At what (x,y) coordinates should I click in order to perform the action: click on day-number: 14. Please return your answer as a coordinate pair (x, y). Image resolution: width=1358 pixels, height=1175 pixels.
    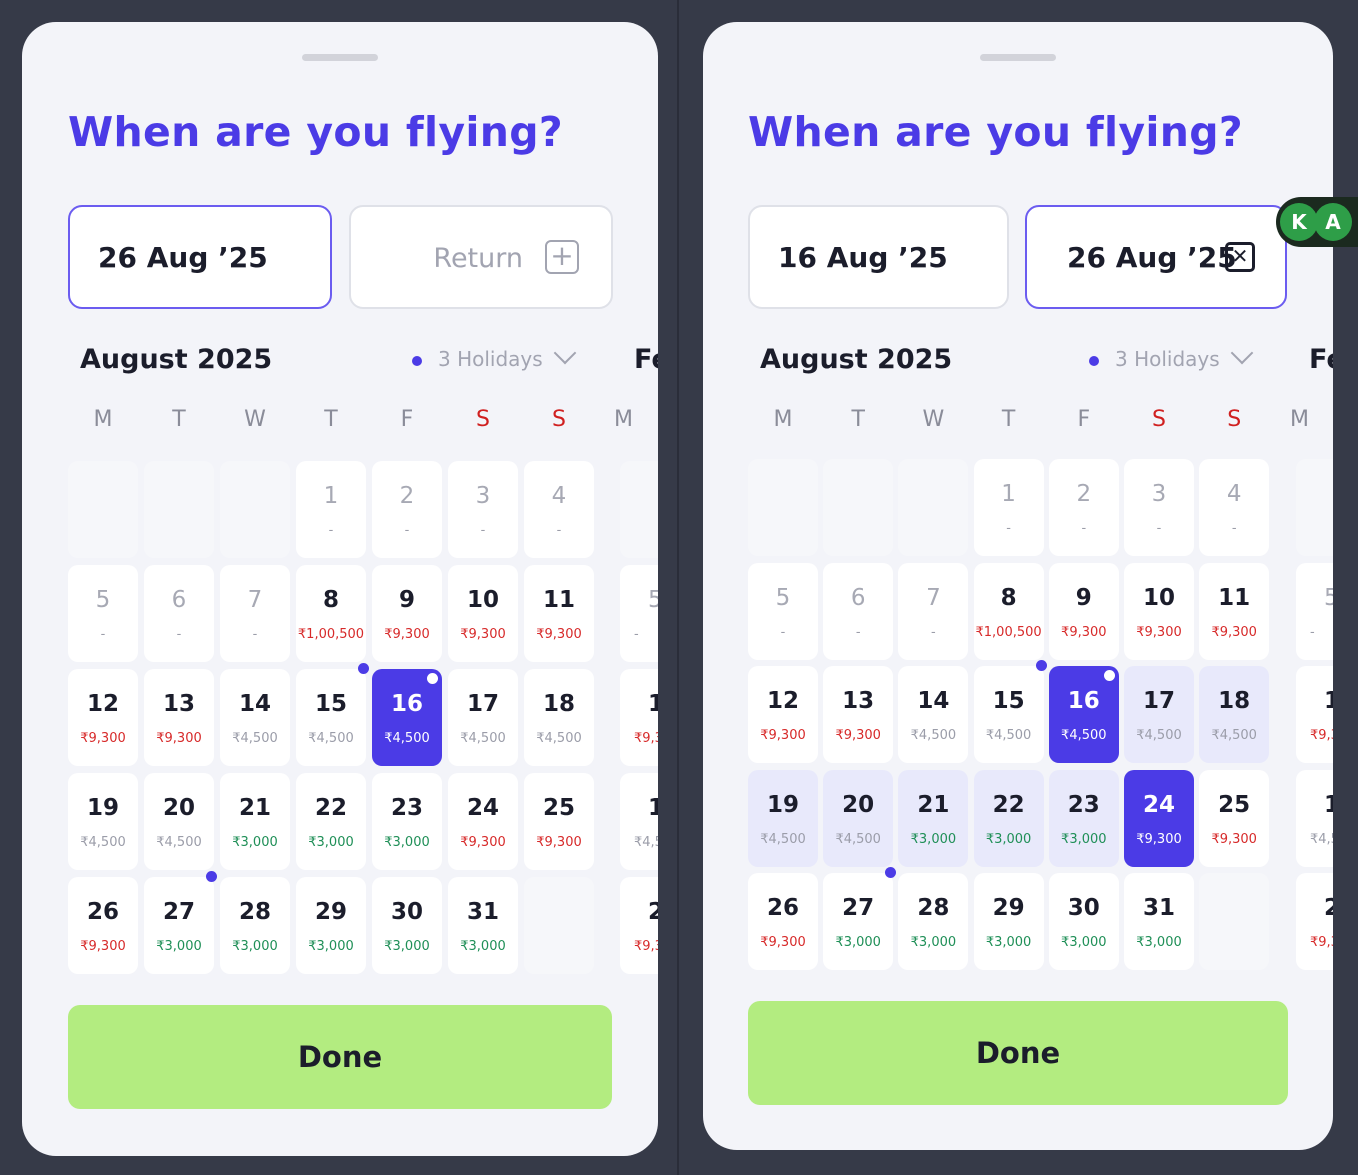
    Looking at the image, I should click on (254, 704).